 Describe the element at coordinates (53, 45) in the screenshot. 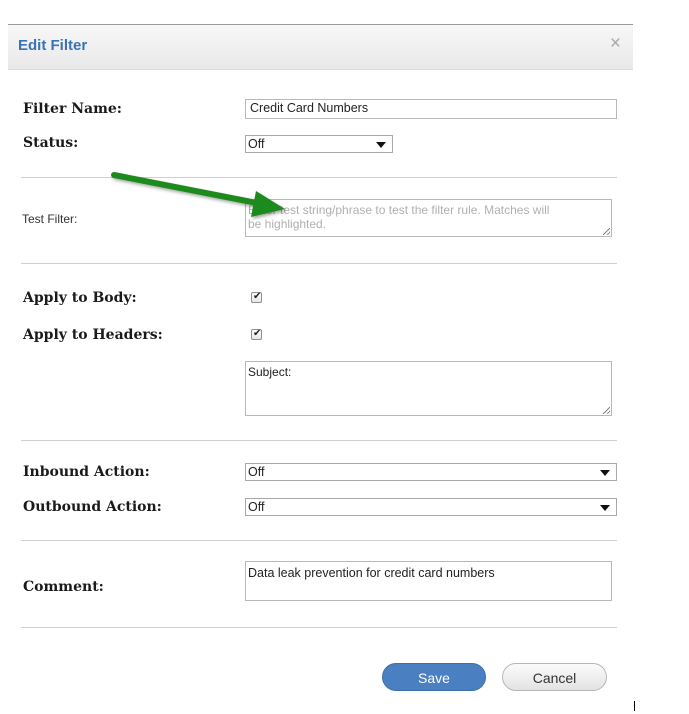

I see `dialog-title: Edit Filter` at that location.